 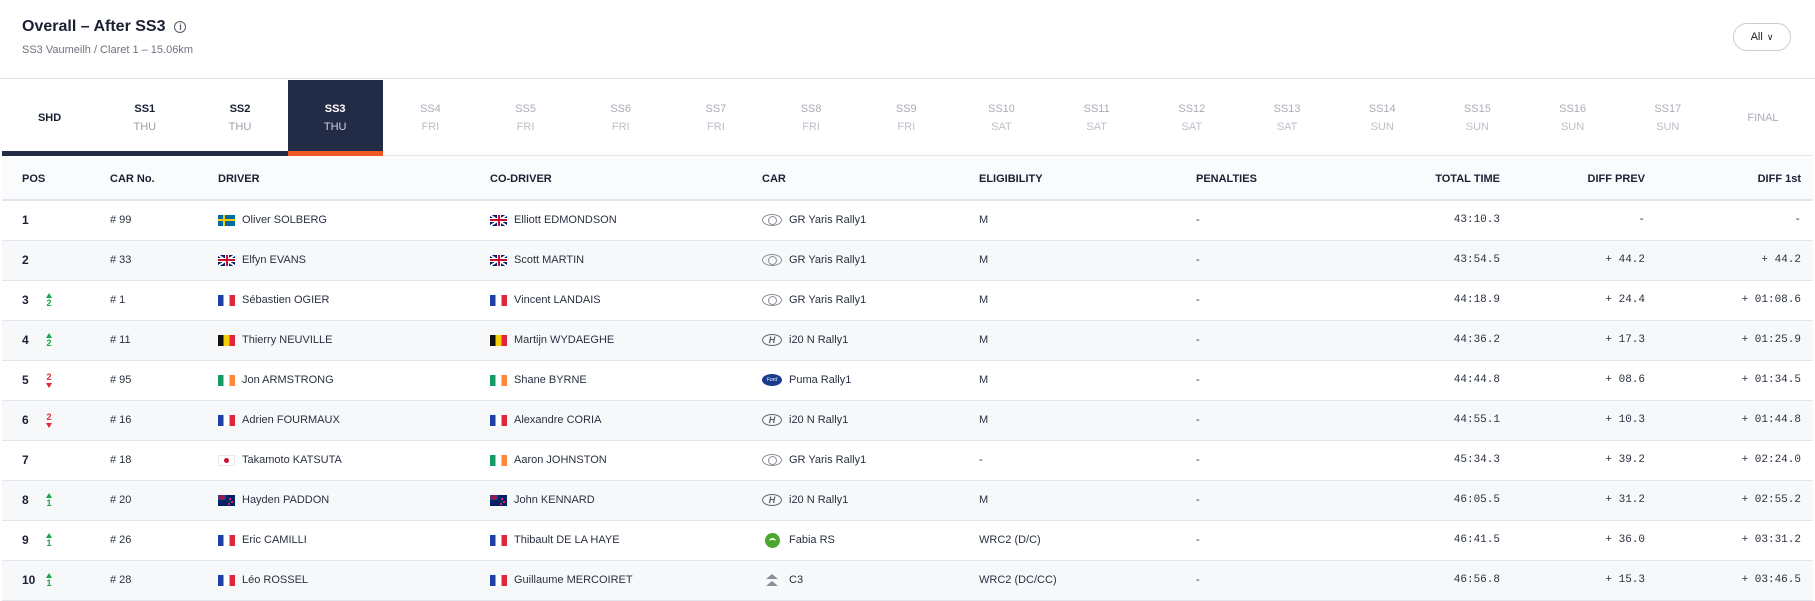 What do you see at coordinates (565, 220) in the screenshot?
I see `co-driver-name: Elliott EDMONDSON` at bounding box center [565, 220].